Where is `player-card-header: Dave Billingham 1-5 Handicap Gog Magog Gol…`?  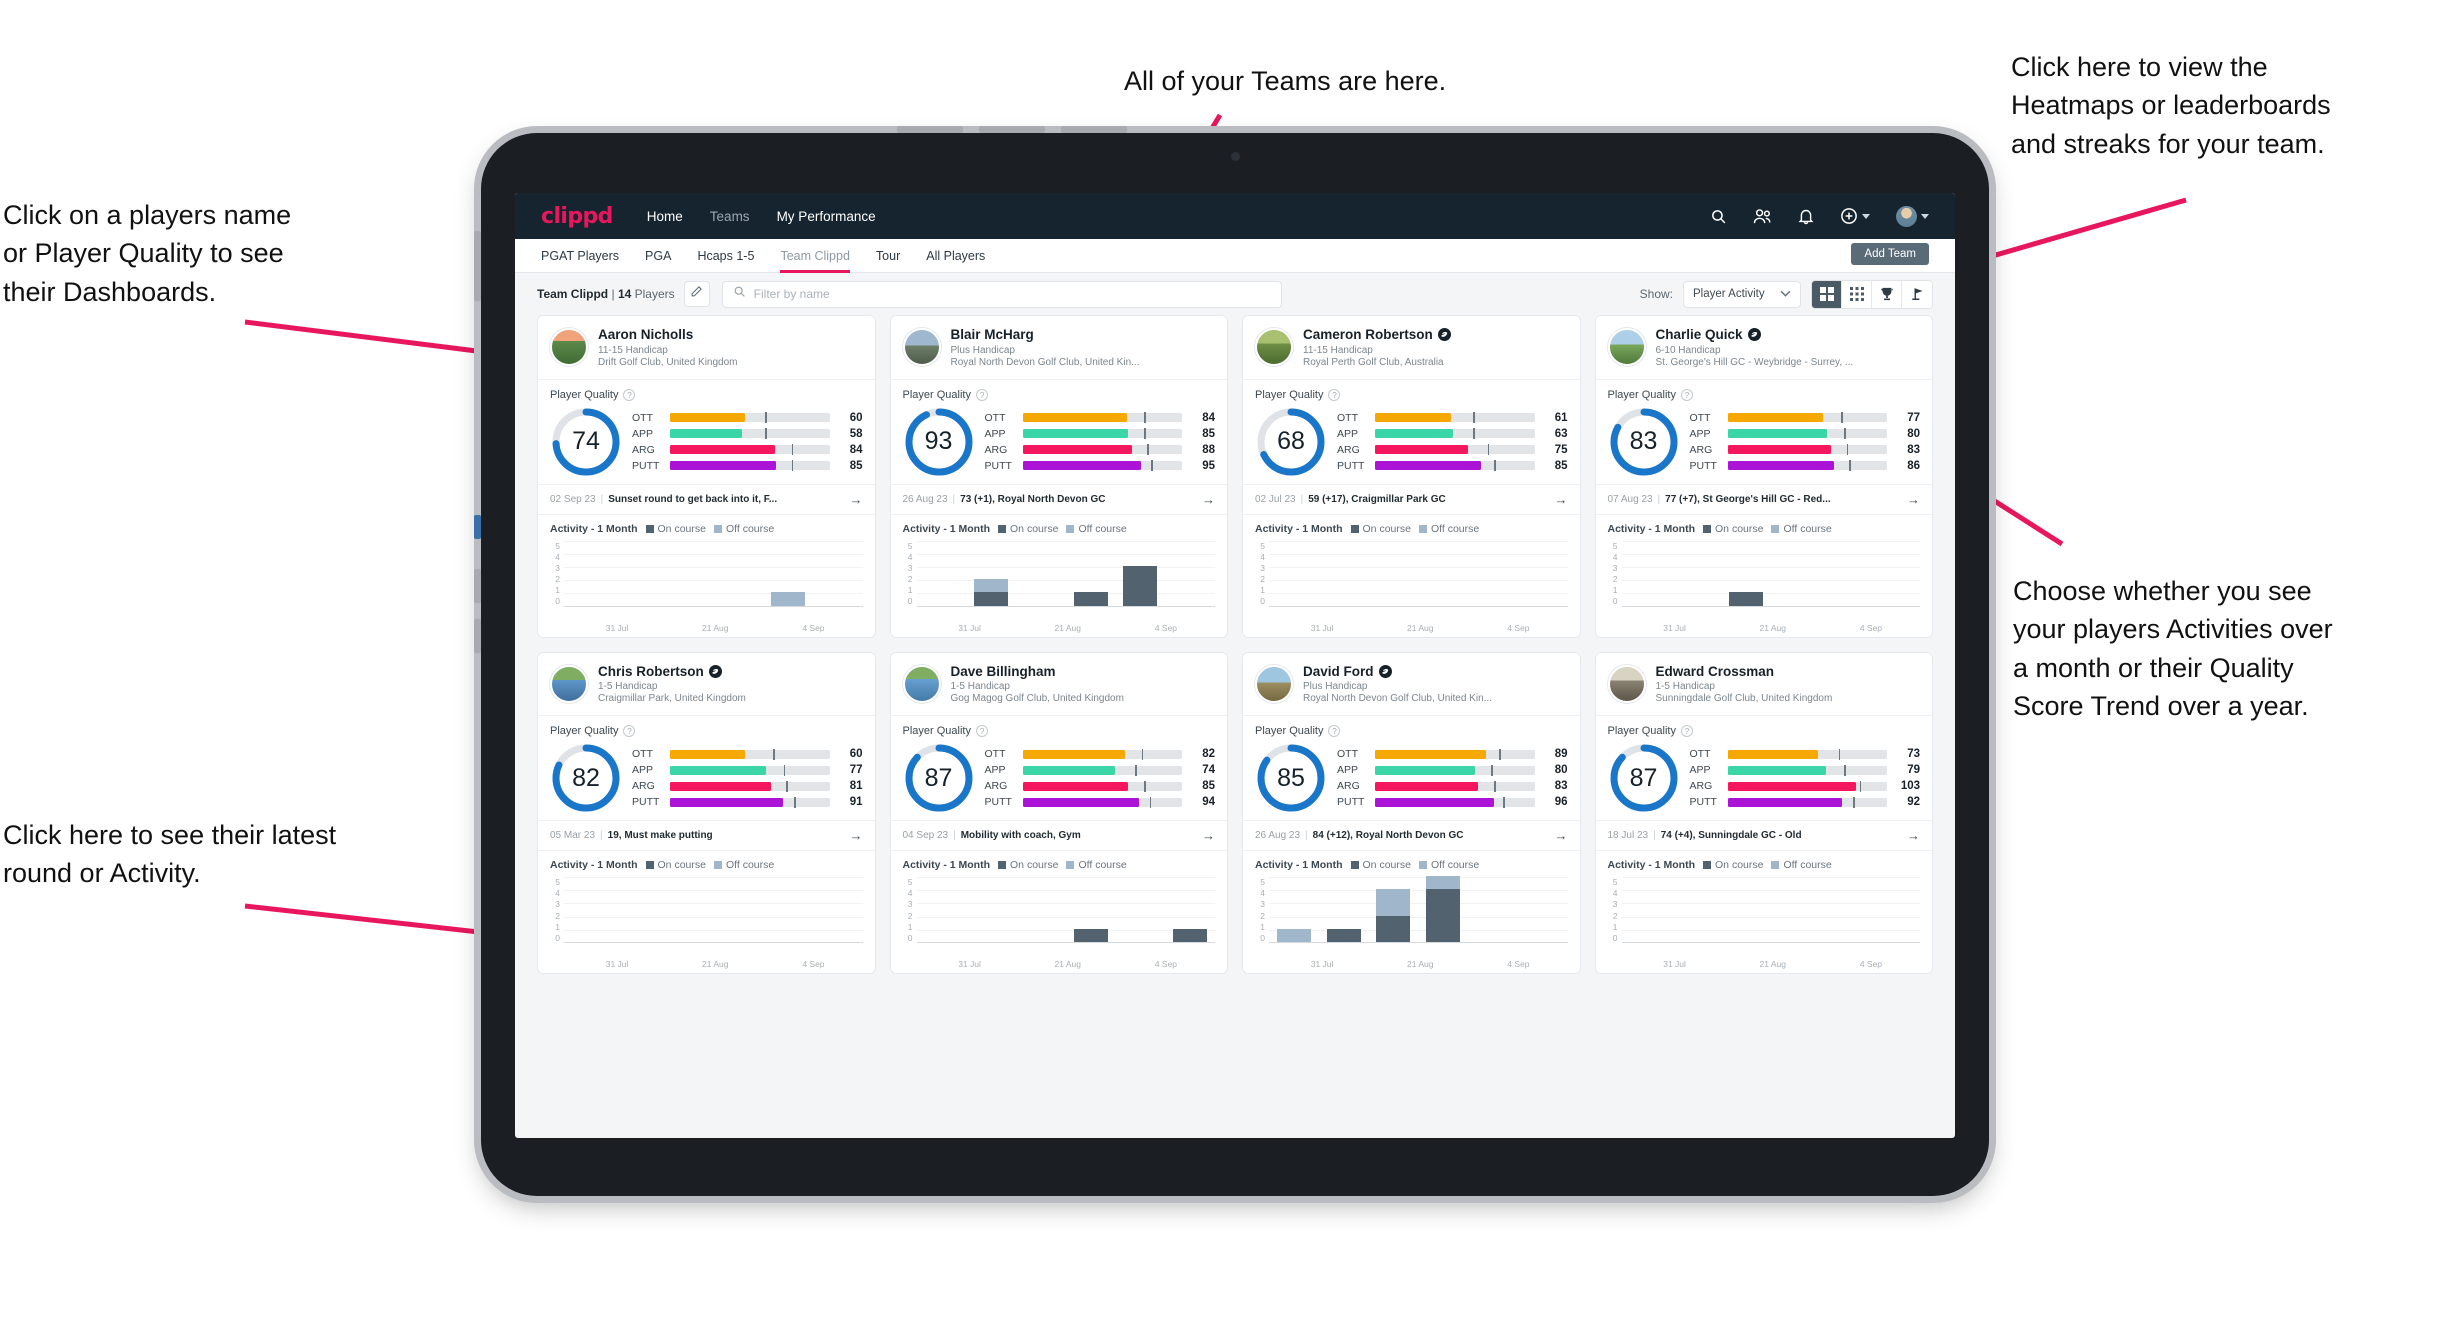
player-card-header: Dave Billingham 1-5 Handicap Gog Magog Gol… is located at coordinates (1058, 685).